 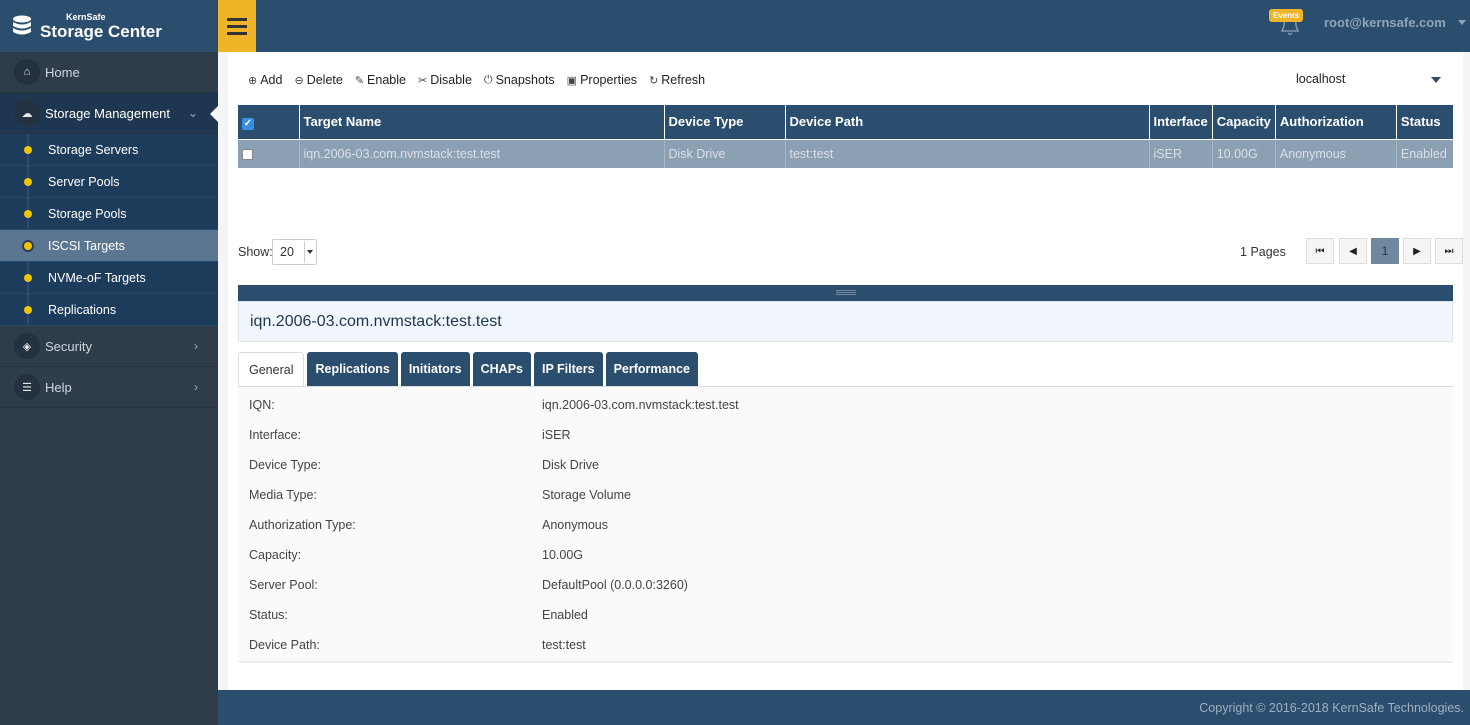 What do you see at coordinates (575, 525) in the screenshot?
I see `property-value: Anonymous` at bounding box center [575, 525].